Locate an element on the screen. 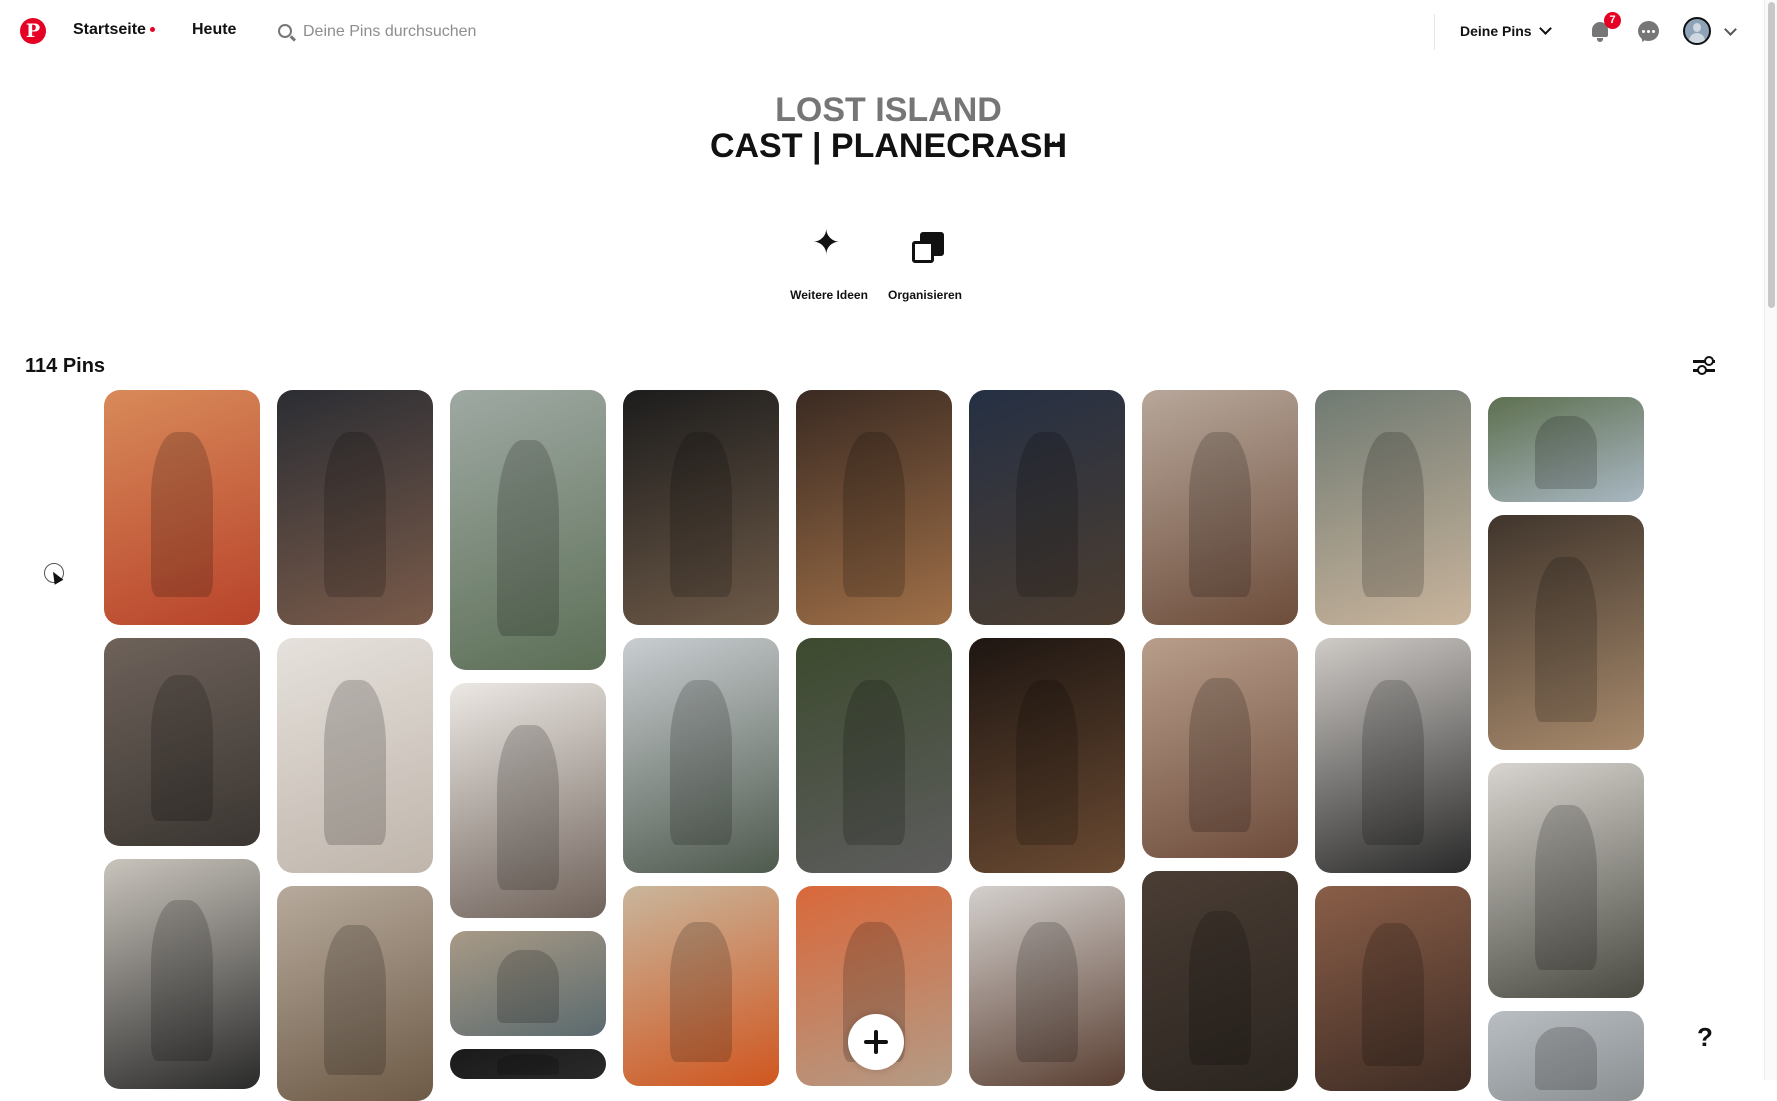  organize-icon is located at coordinates (928, 247).